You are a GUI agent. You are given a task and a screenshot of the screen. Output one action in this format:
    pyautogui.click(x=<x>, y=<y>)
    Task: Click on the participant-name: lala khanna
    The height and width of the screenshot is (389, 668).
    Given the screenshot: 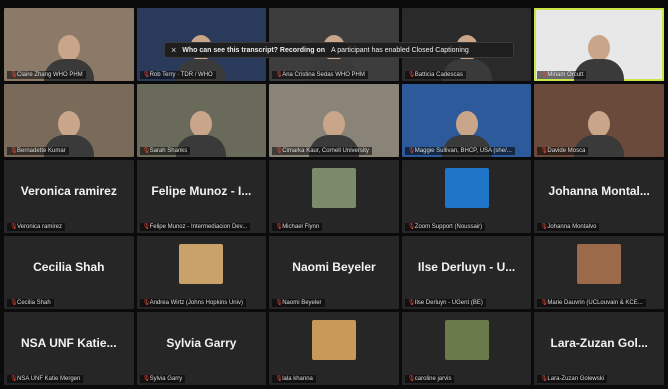 What is the action you would take?
    pyautogui.click(x=297, y=379)
    